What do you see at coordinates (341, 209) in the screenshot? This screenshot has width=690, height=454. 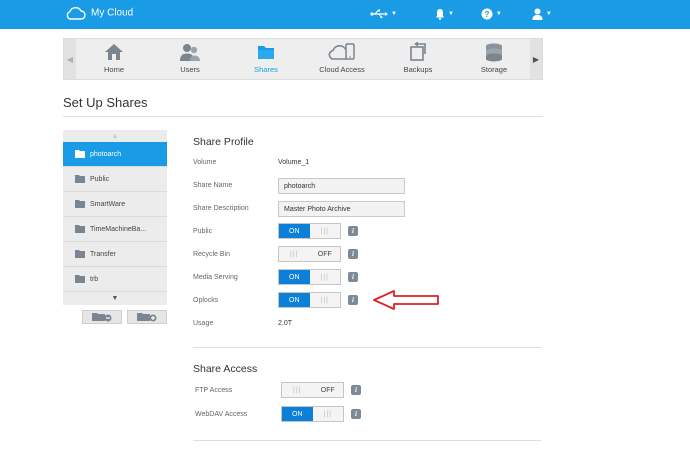 I see `share-description-field: Master Photo Archive` at bounding box center [341, 209].